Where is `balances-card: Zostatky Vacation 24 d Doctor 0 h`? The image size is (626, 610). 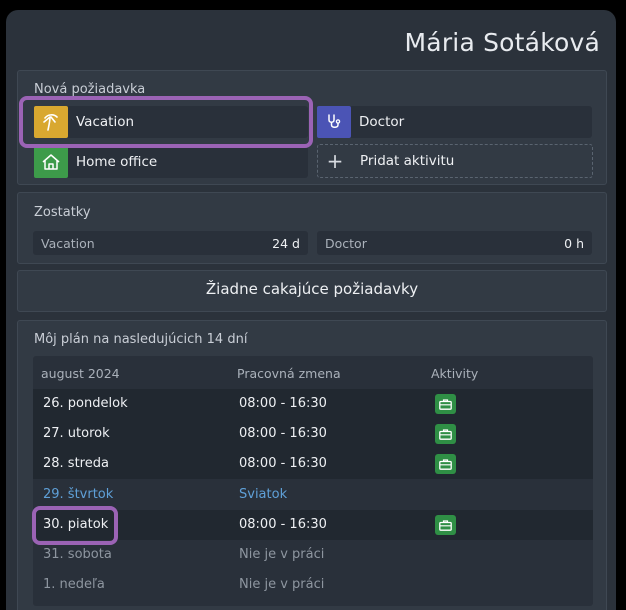
balances-card: Zostatky Vacation 24 d Doctor 0 h is located at coordinates (312, 228).